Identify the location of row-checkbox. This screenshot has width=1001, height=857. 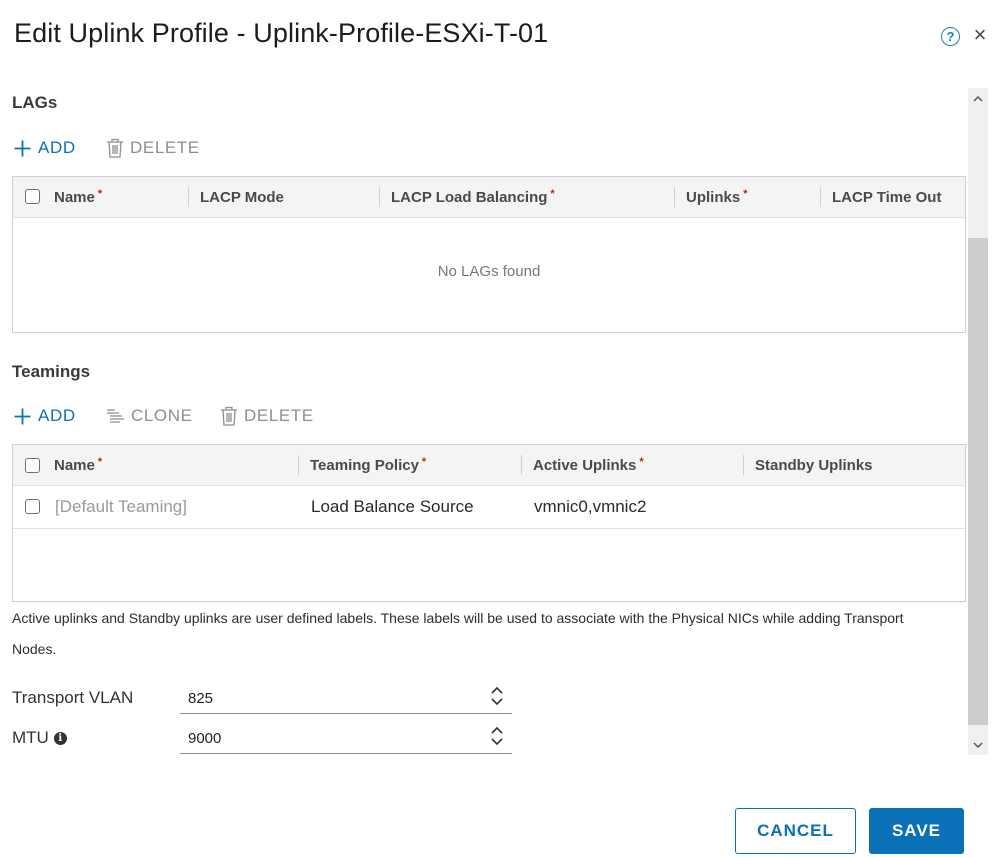
(32, 506).